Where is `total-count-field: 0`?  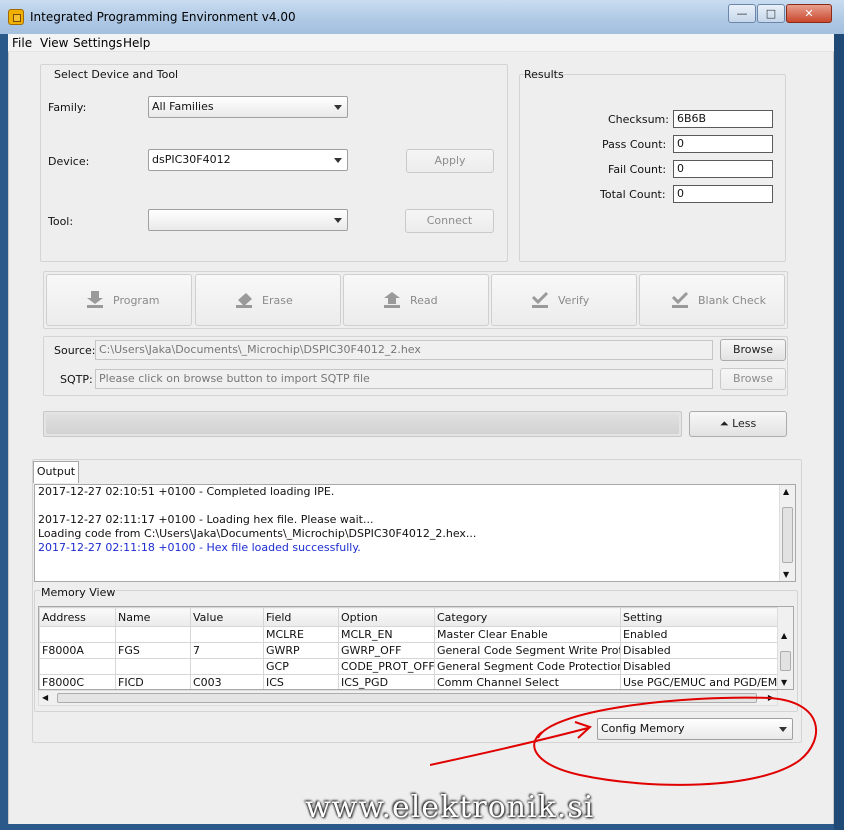 total-count-field: 0 is located at coordinates (723, 194).